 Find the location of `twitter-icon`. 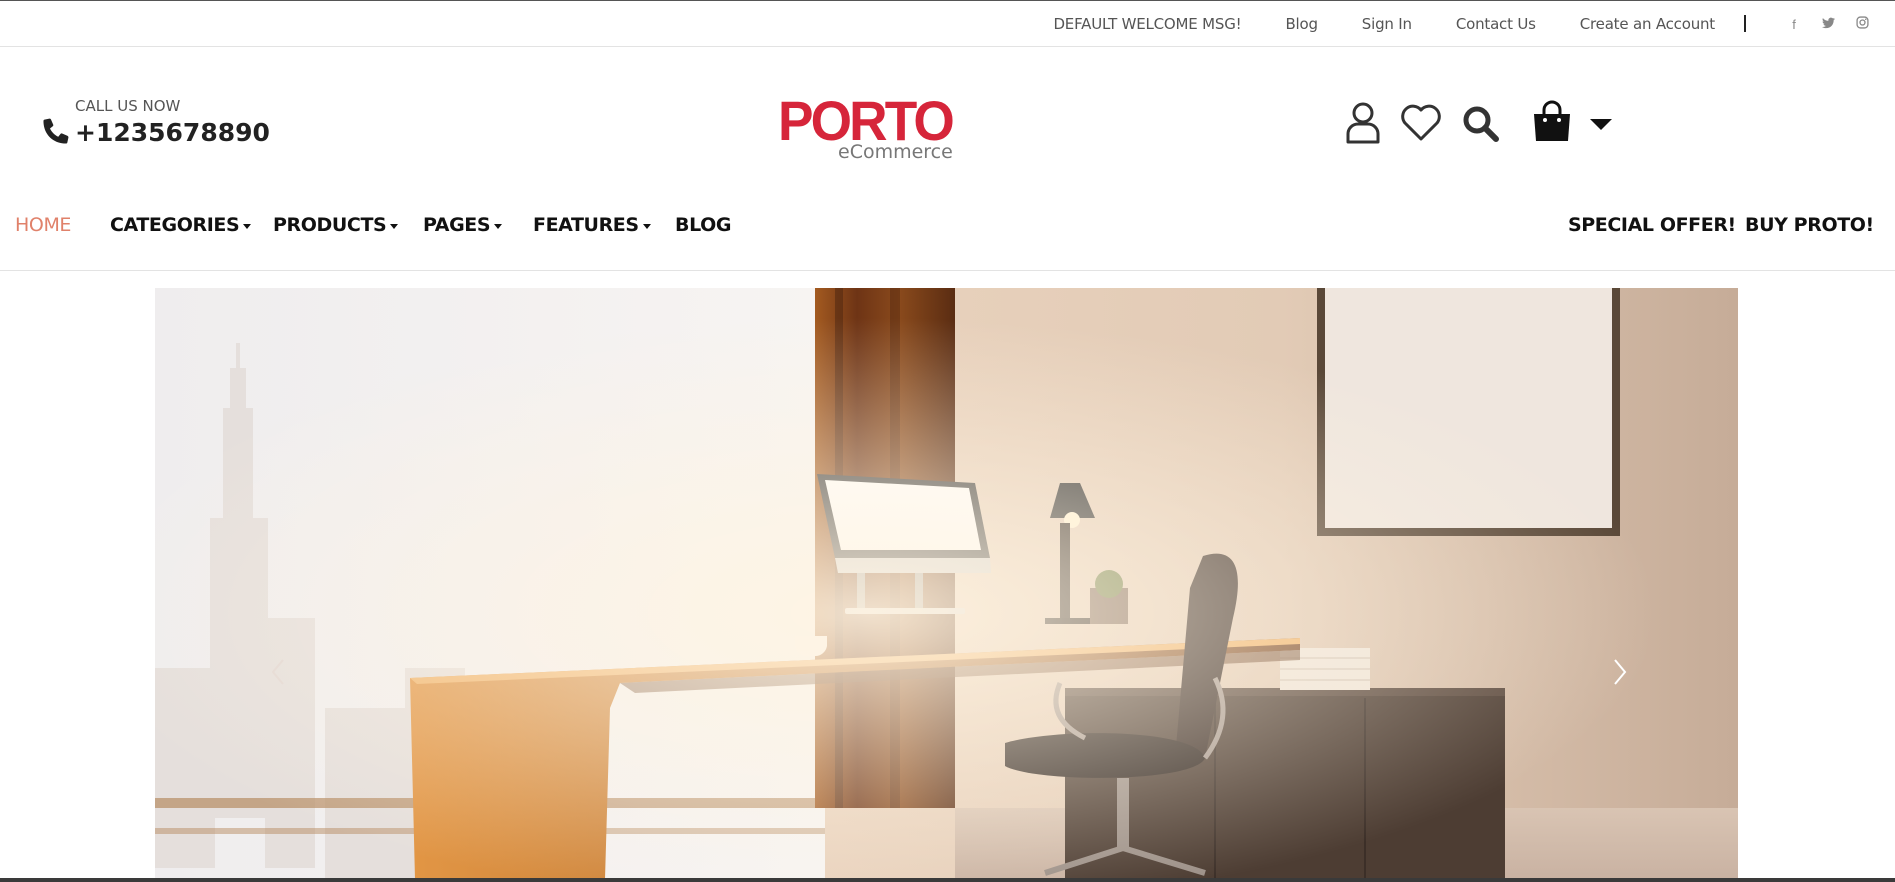

twitter-icon is located at coordinates (1828, 24).